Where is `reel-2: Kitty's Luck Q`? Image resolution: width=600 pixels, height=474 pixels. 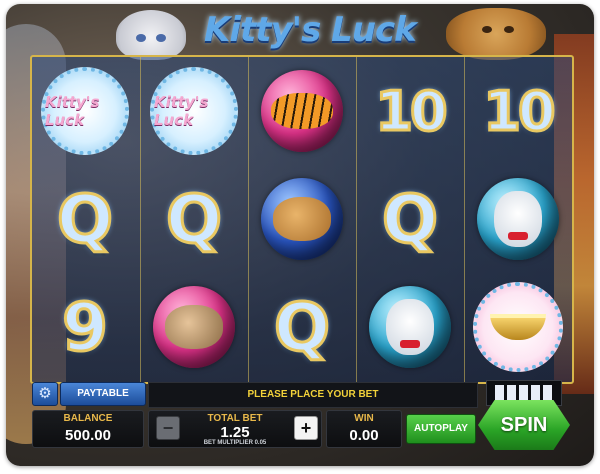 reel-2: Kitty's Luck Q is located at coordinates (193, 219).